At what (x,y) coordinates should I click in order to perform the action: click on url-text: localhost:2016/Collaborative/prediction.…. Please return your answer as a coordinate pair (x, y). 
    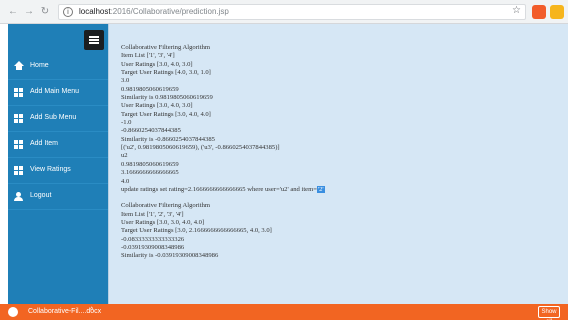
    Looking at the image, I should click on (154, 11).